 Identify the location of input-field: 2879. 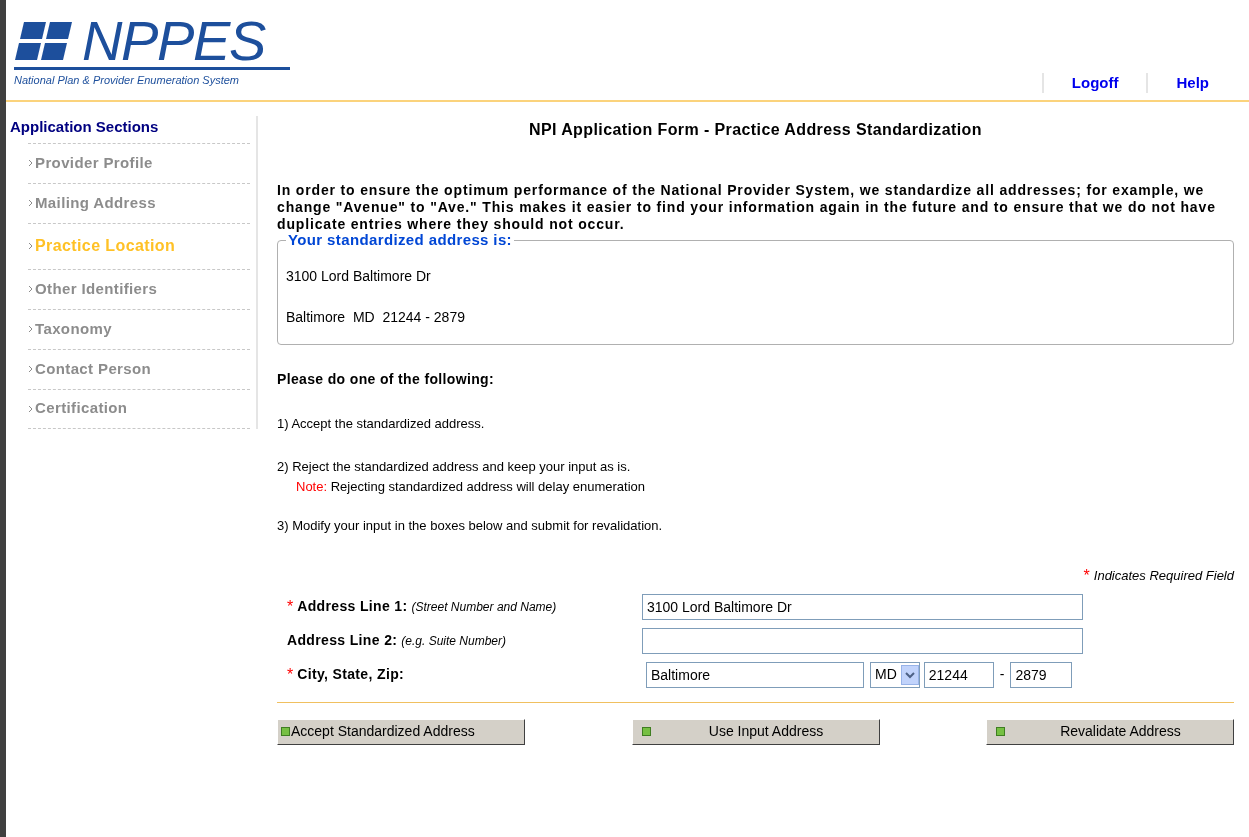
(1041, 674).